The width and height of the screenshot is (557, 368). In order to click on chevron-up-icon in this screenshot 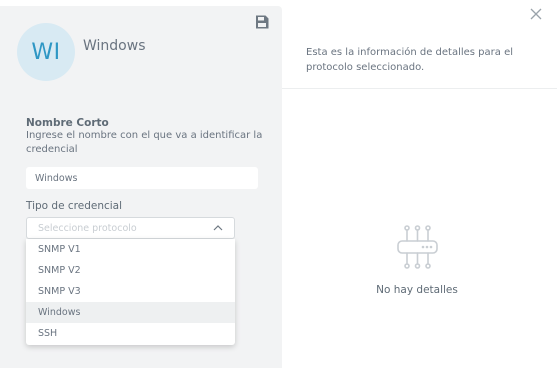, I will do `click(218, 228)`.